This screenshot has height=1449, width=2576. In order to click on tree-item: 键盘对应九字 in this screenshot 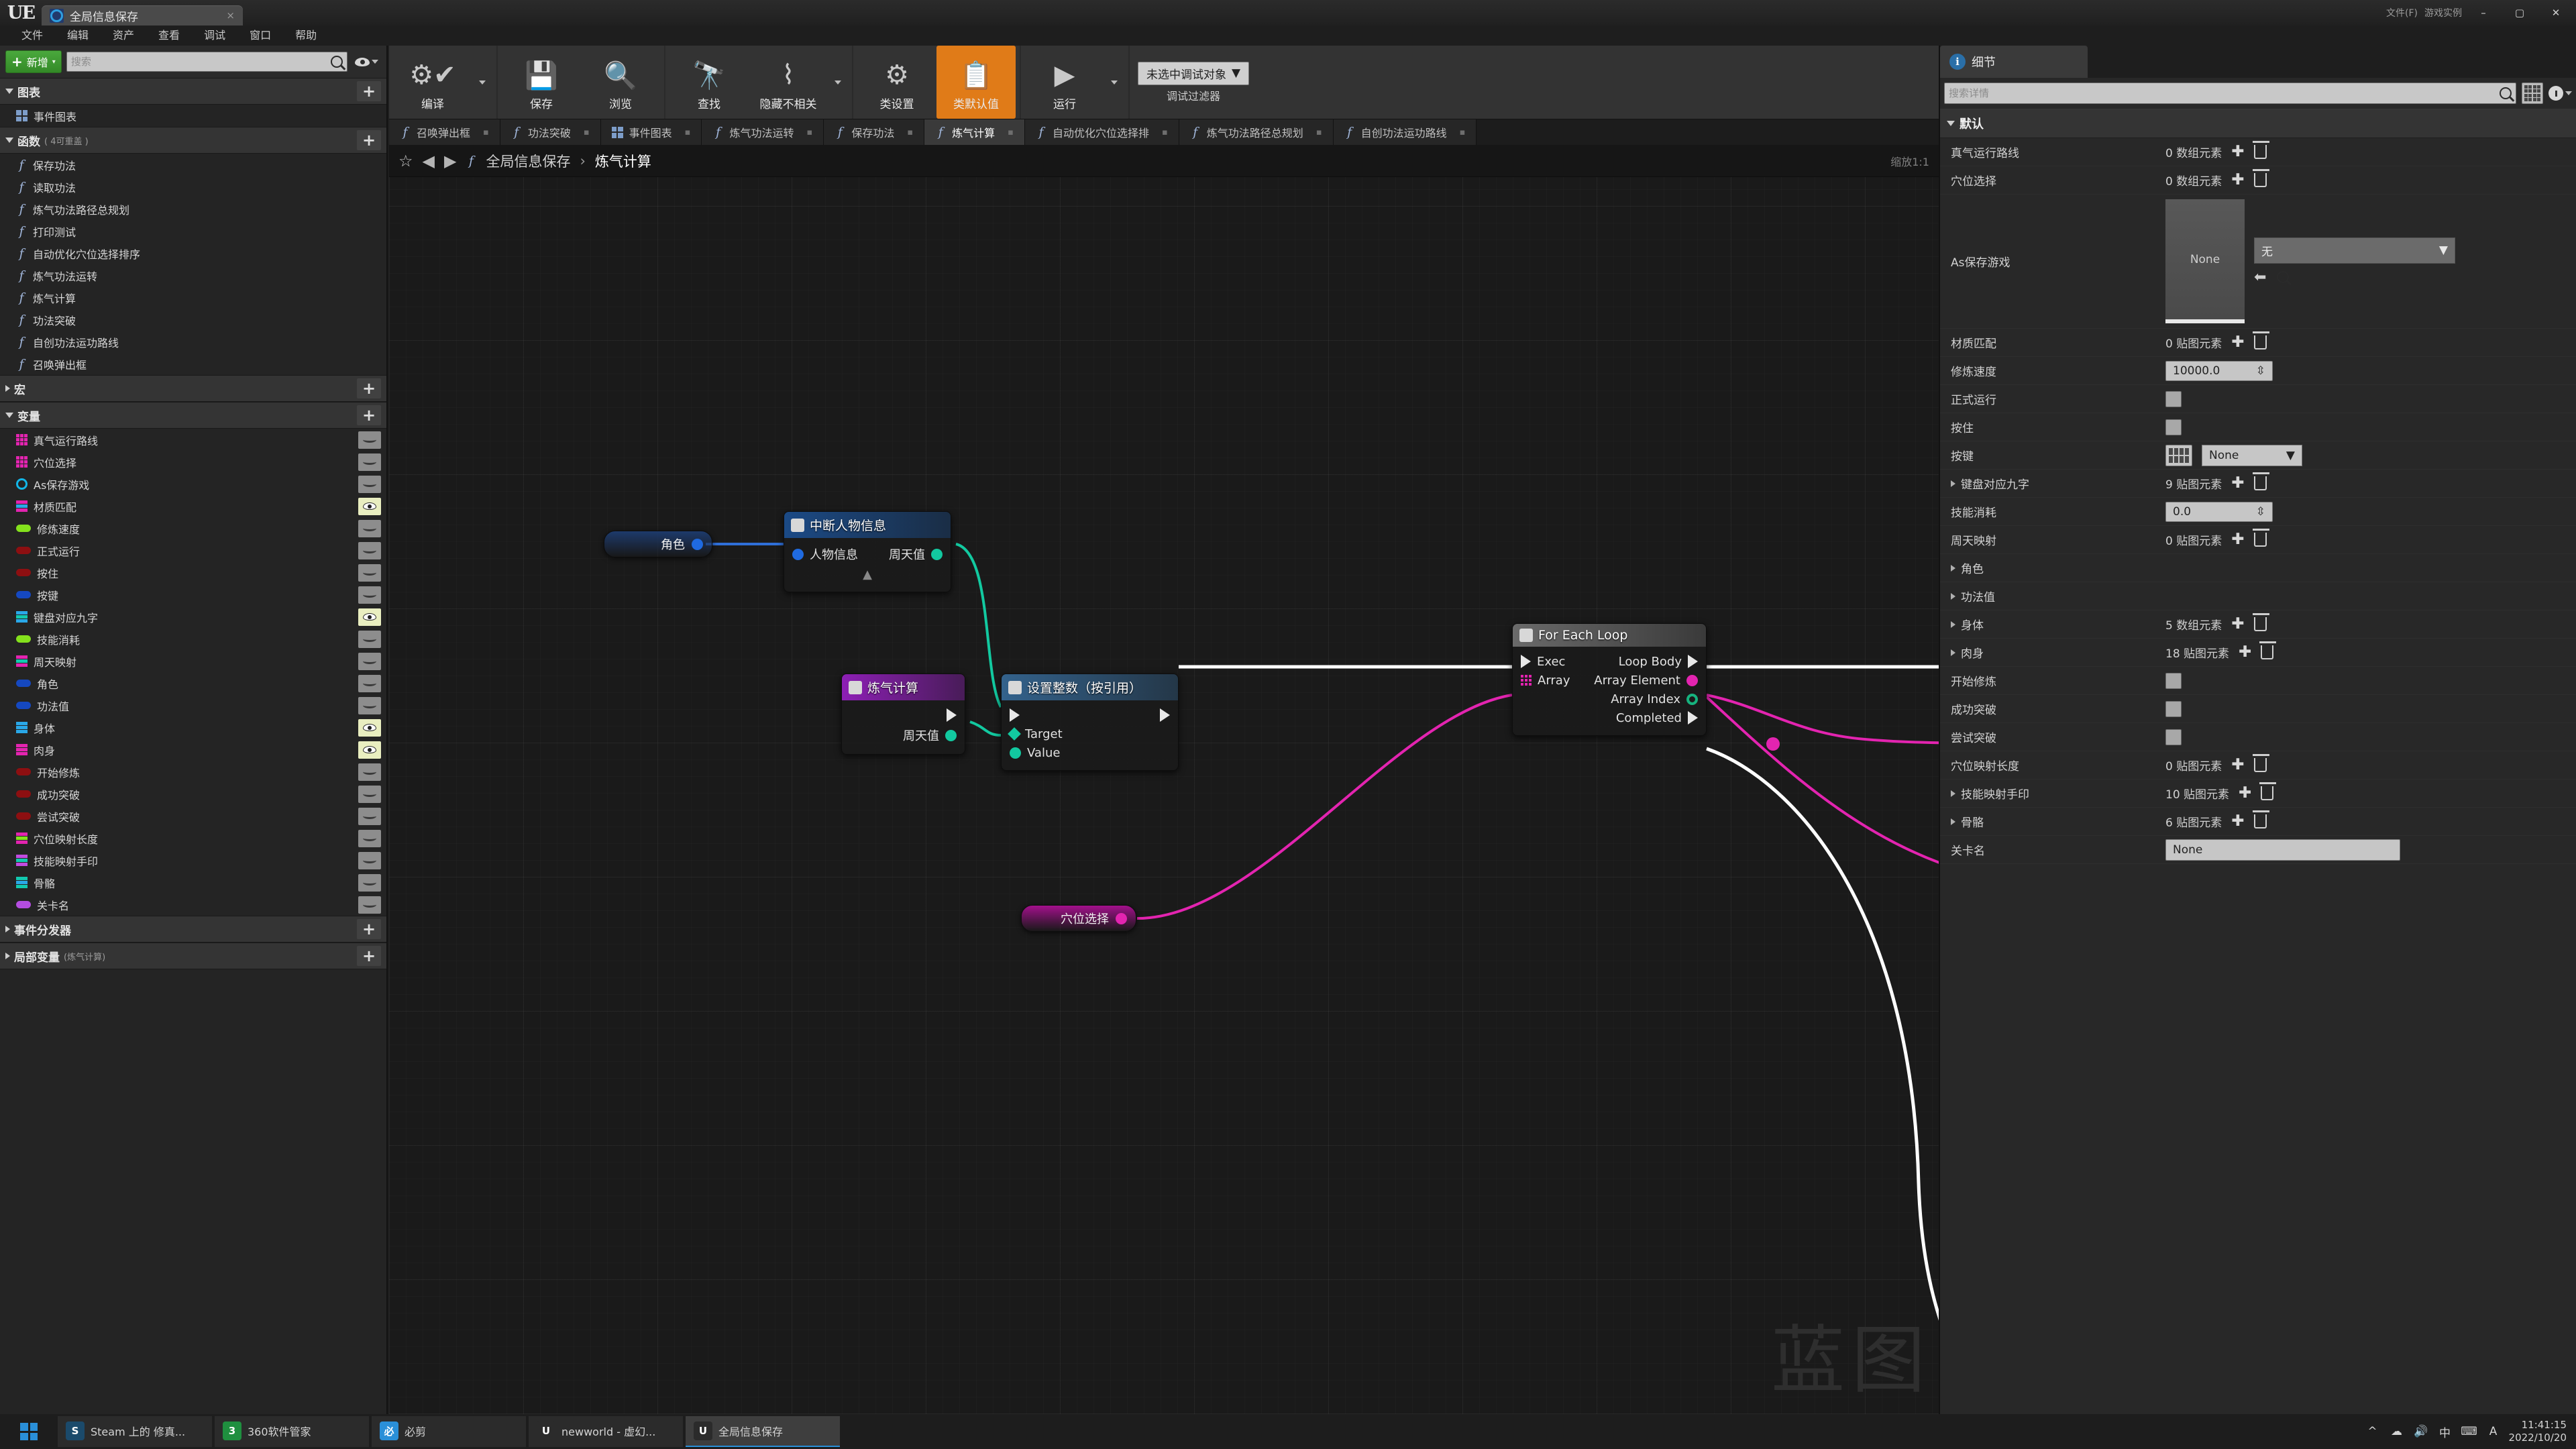, I will do `click(193, 617)`.